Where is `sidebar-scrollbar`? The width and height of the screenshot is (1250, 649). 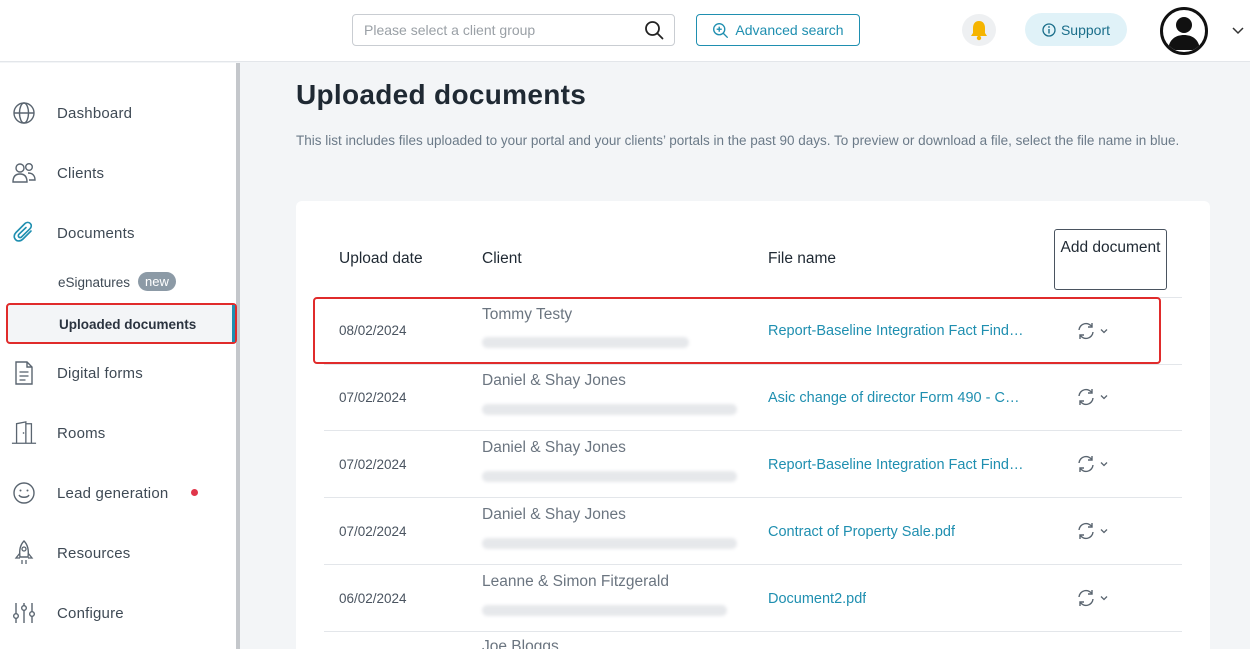 sidebar-scrollbar is located at coordinates (238, 356).